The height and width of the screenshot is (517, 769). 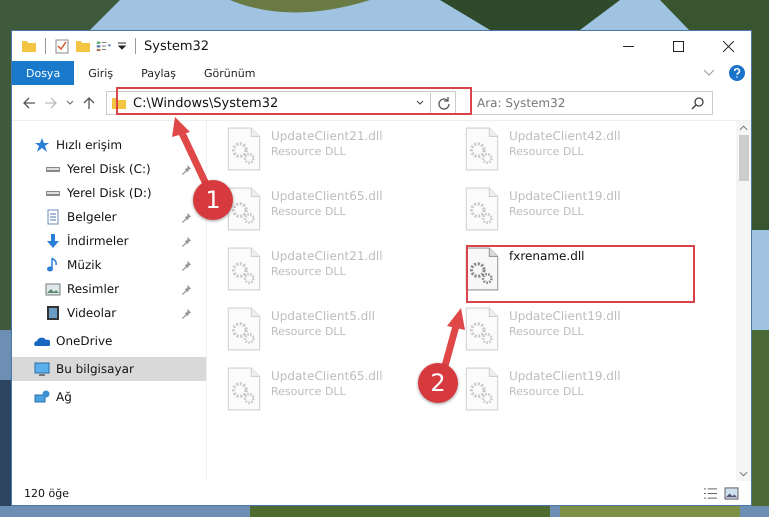 What do you see at coordinates (323, 316) in the screenshot?
I see `file-name: UpdateClient5.dll` at bounding box center [323, 316].